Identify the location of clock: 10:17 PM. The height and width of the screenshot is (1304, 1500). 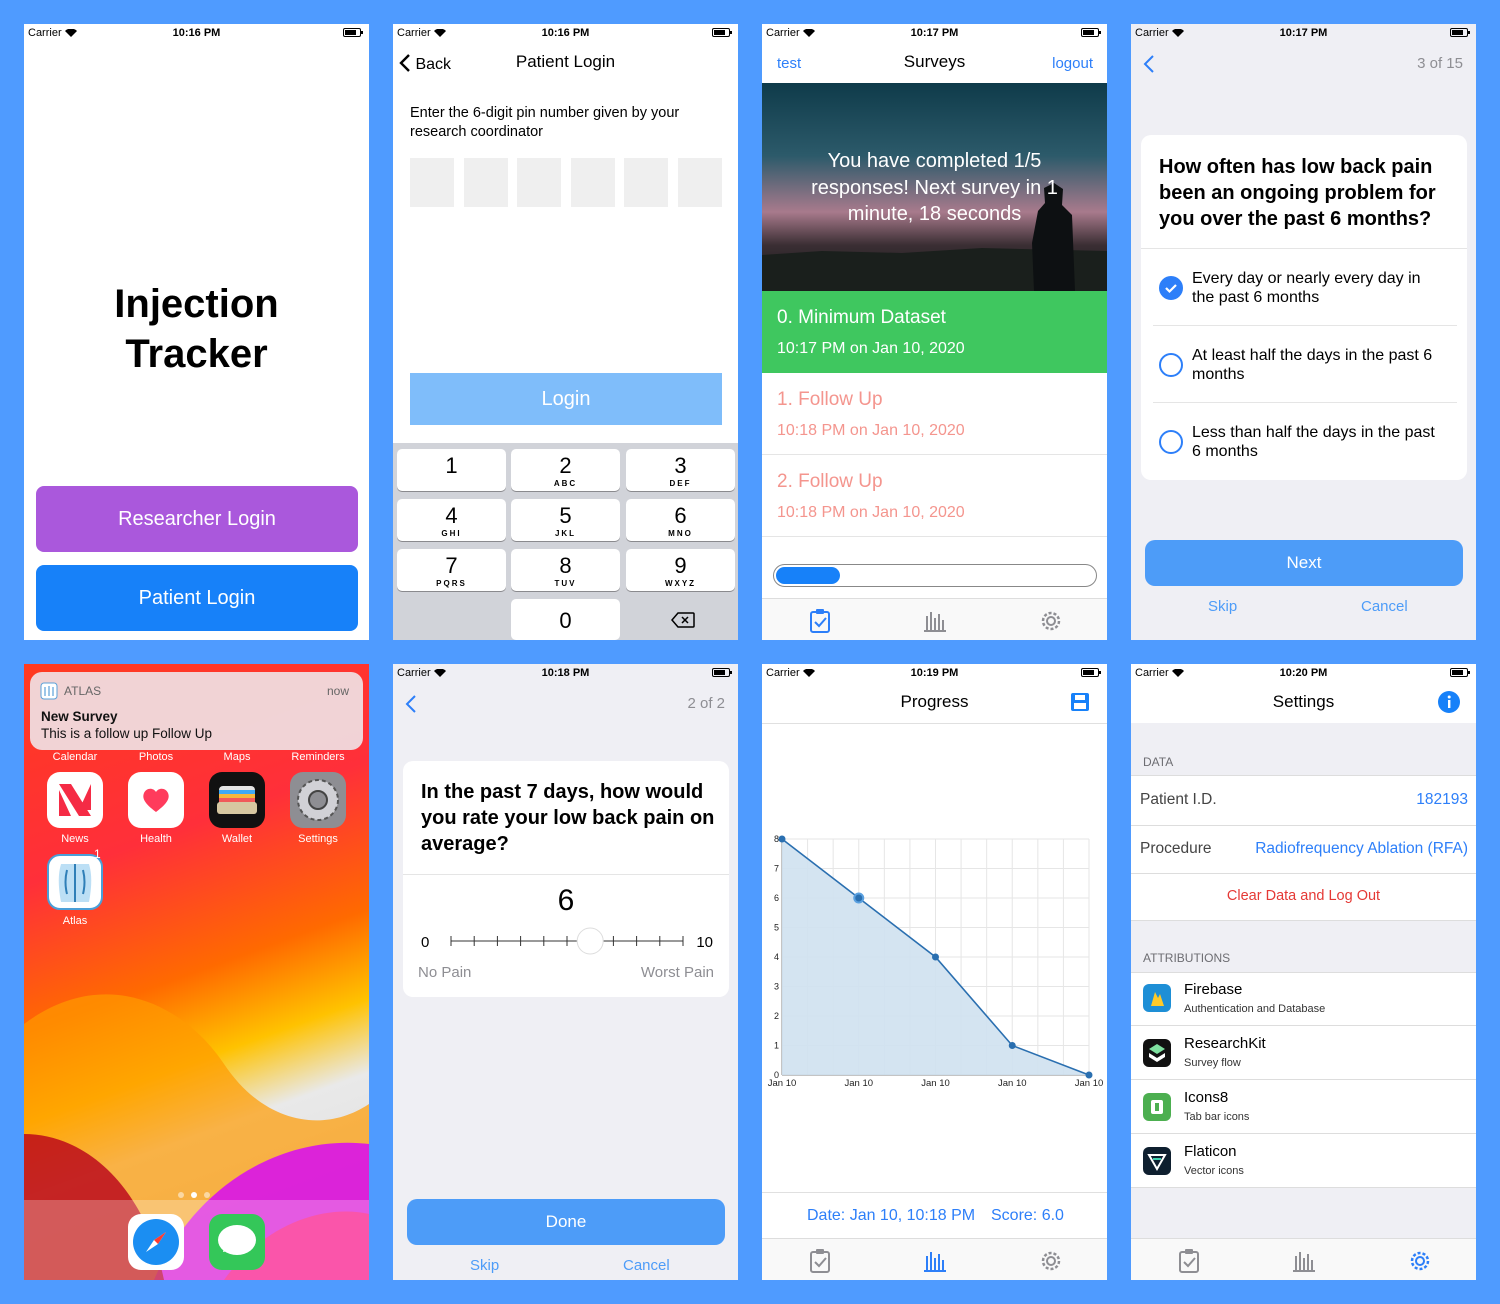
(1303, 33).